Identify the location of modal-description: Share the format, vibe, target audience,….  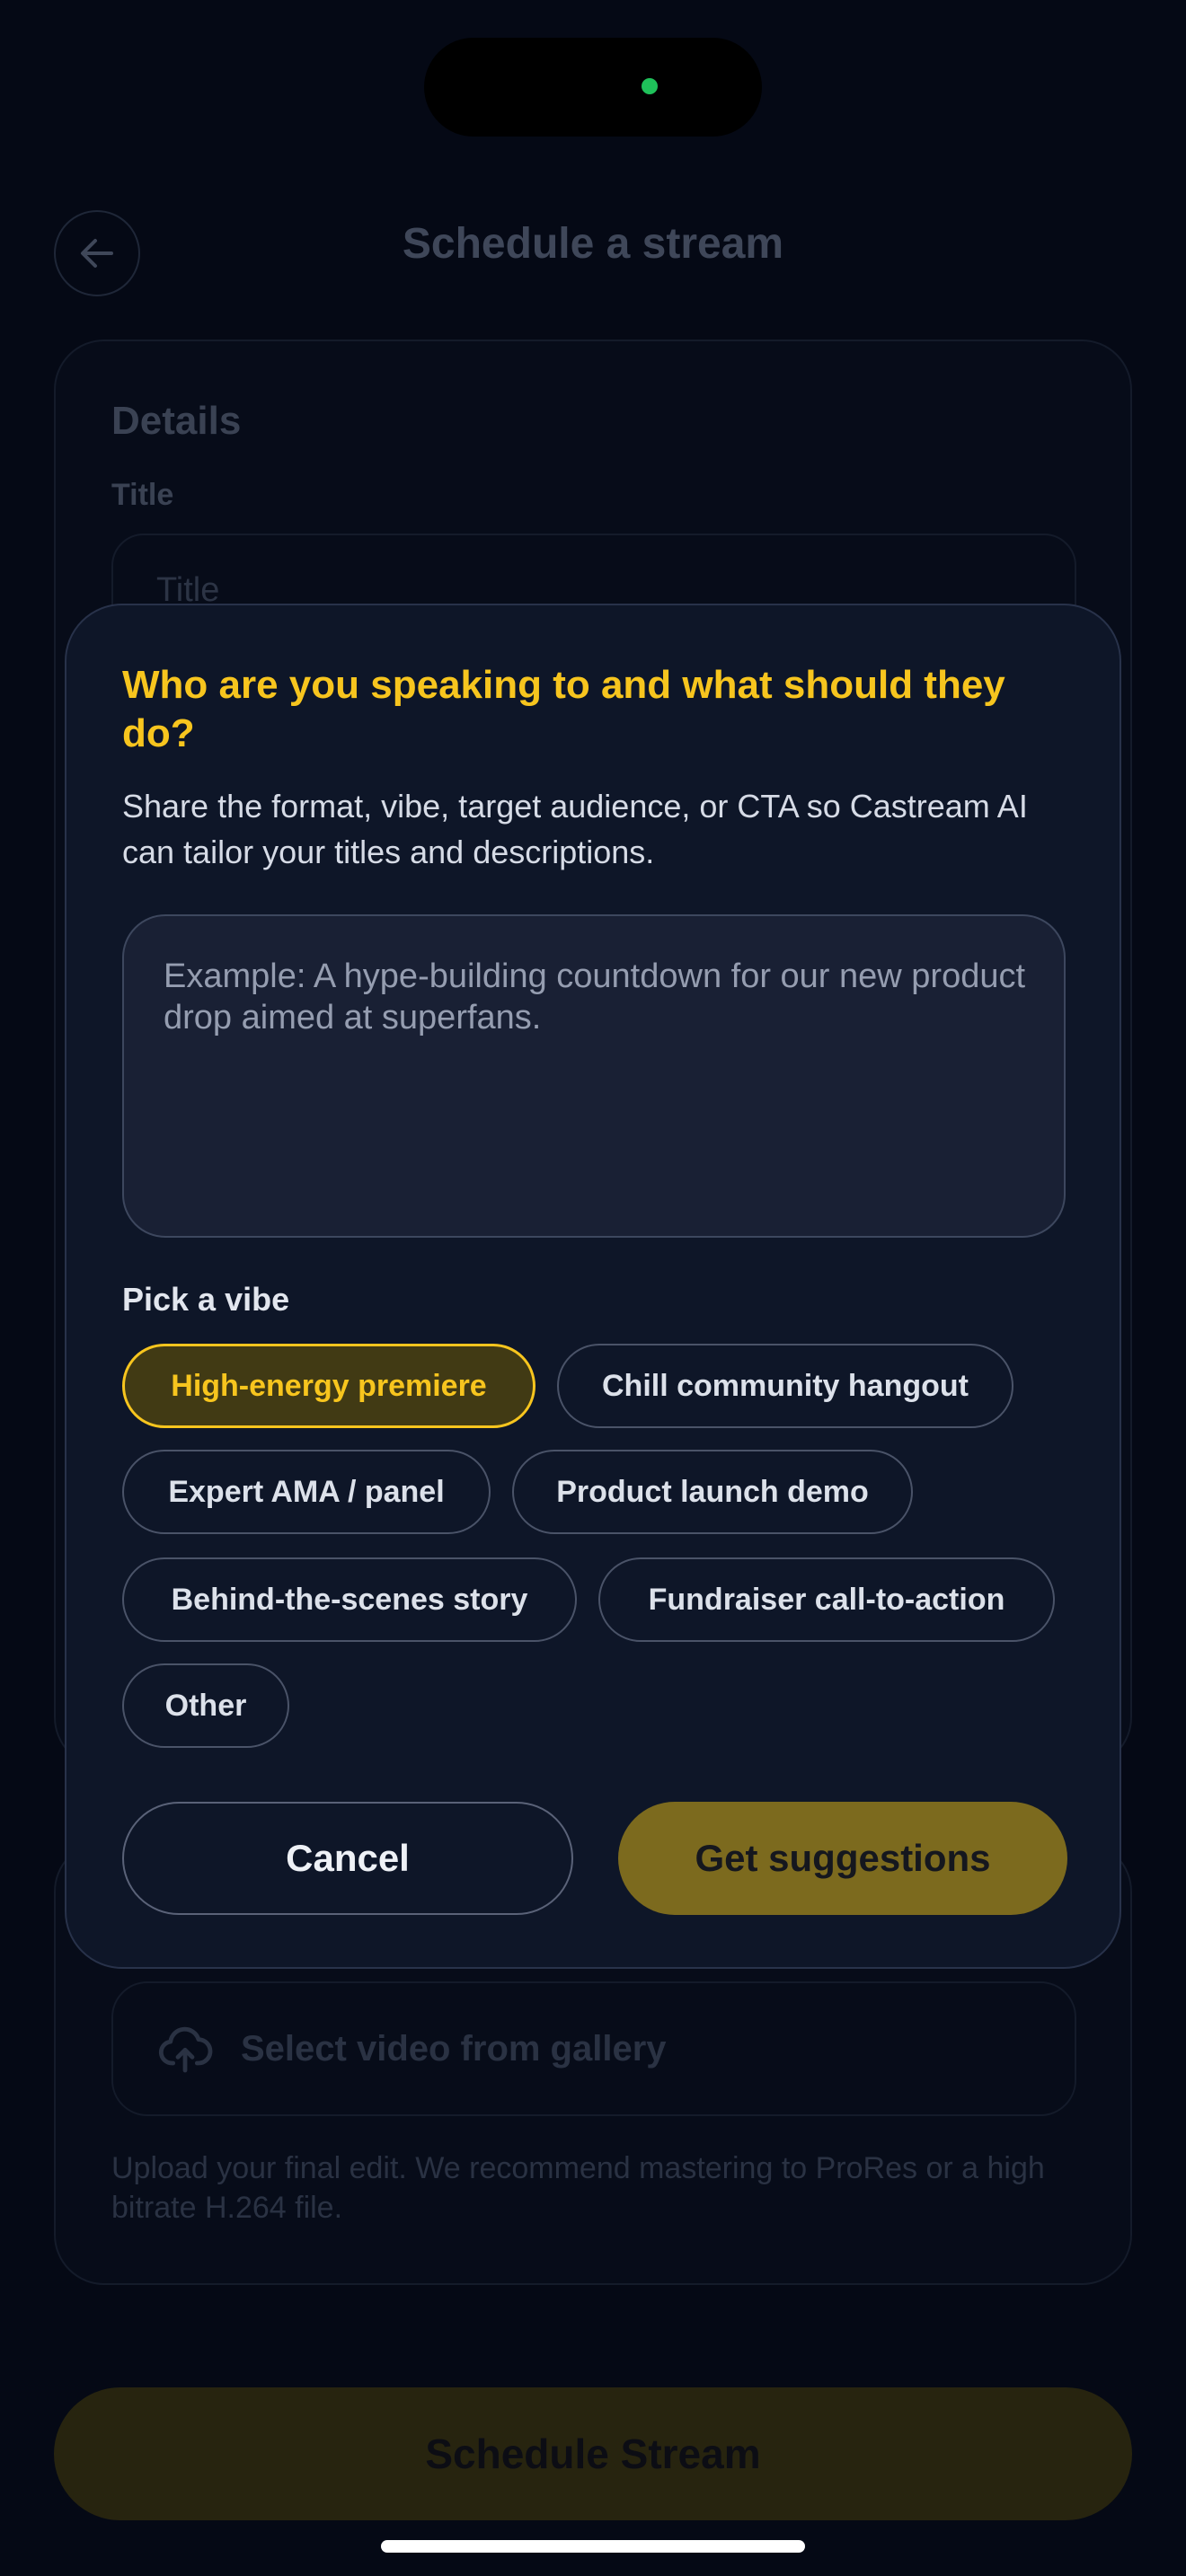
(575, 829).